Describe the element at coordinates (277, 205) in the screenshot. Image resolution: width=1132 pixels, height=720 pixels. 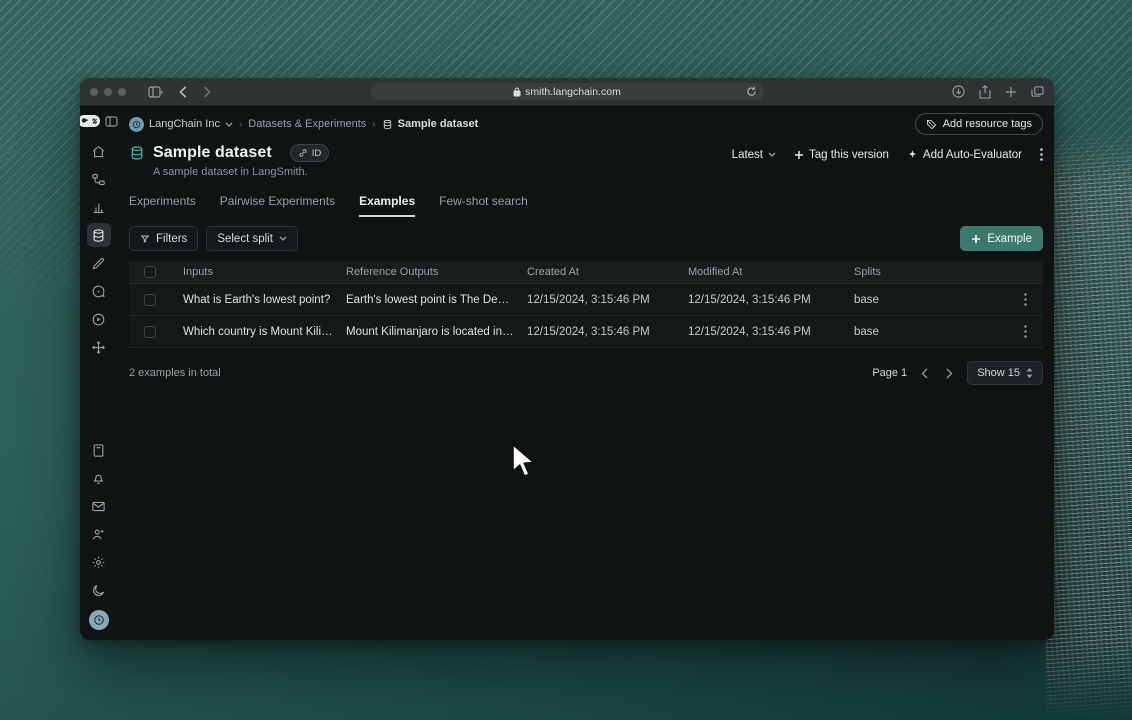
I see `tab-pairwise-experiments: Pairwise Experiments` at that location.